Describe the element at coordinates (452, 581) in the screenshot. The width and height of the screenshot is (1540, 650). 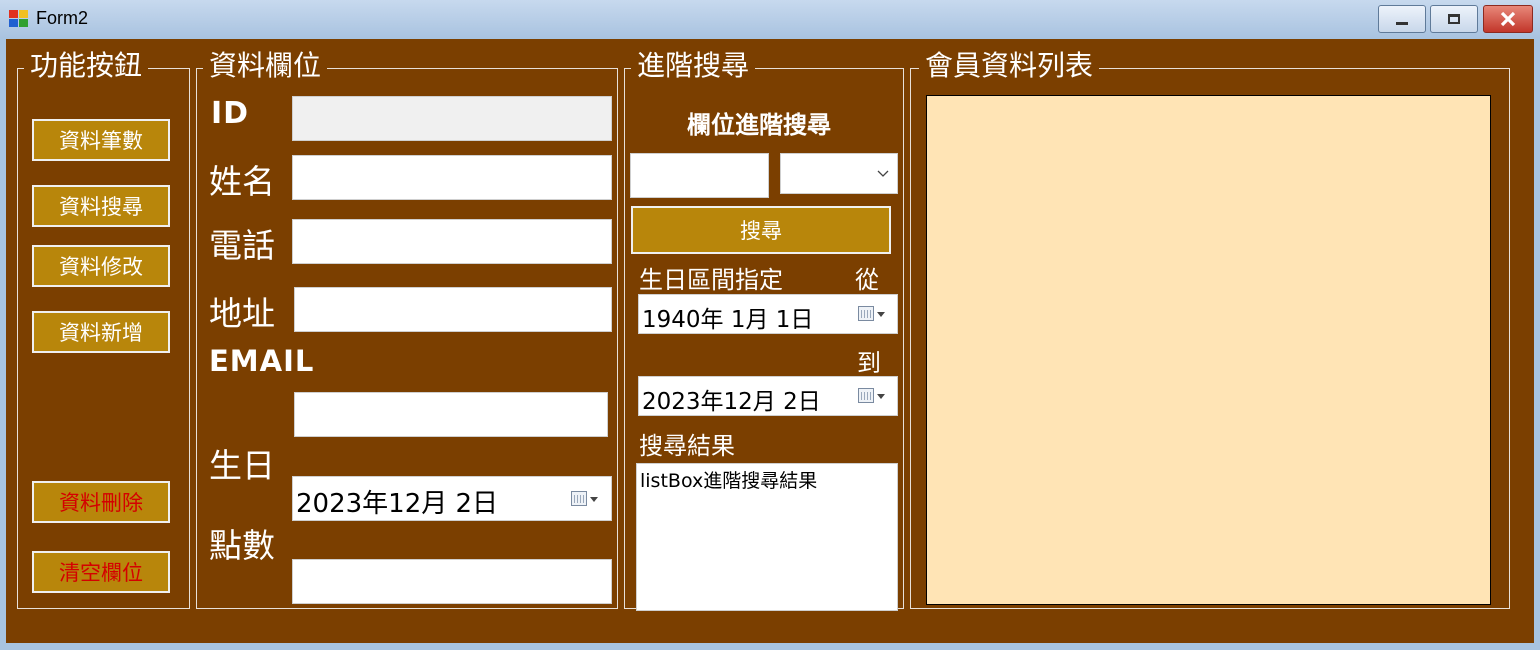
I see `points-field` at that location.